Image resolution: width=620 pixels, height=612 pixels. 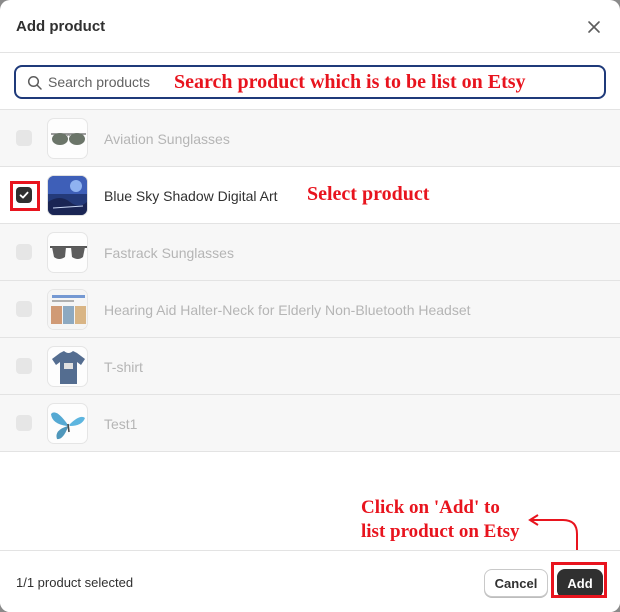 I want to click on tshirt-icon, so click(x=67, y=366).